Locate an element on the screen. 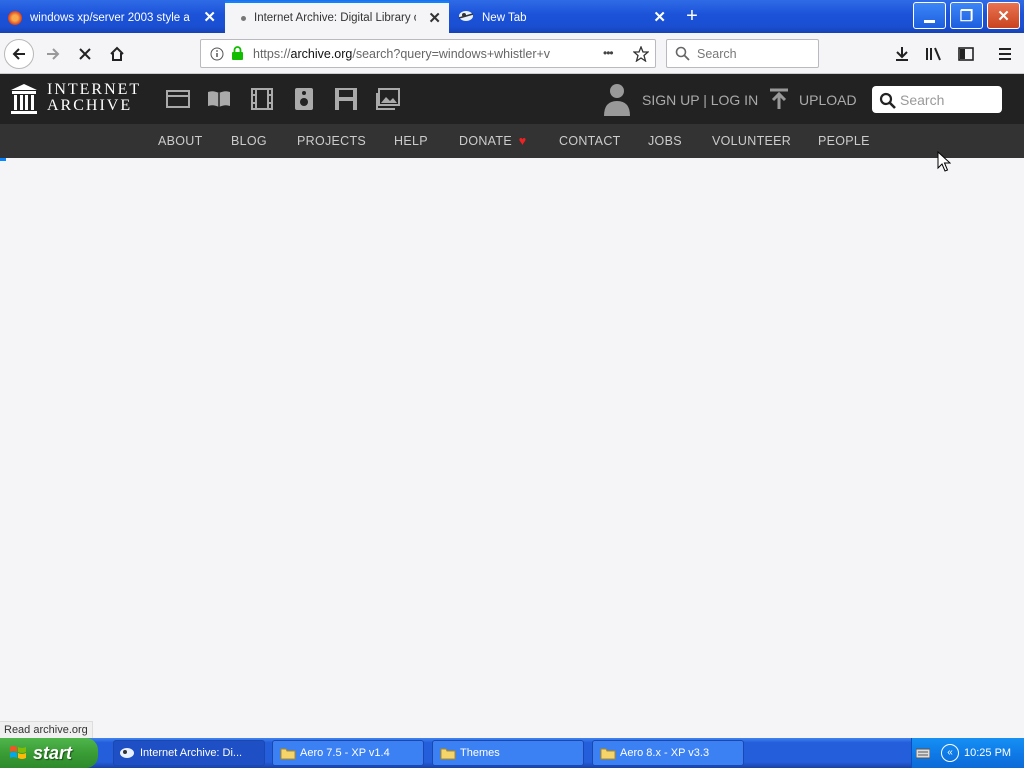 Image resolution: width=1024 pixels, height=768 pixels. library-button is located at coordinates (934, 54).